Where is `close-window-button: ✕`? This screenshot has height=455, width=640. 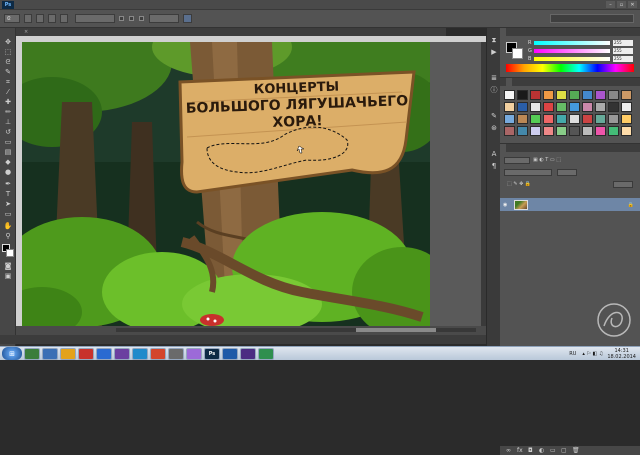
close-window-button: ✕ is located at coordinates (632, 4).